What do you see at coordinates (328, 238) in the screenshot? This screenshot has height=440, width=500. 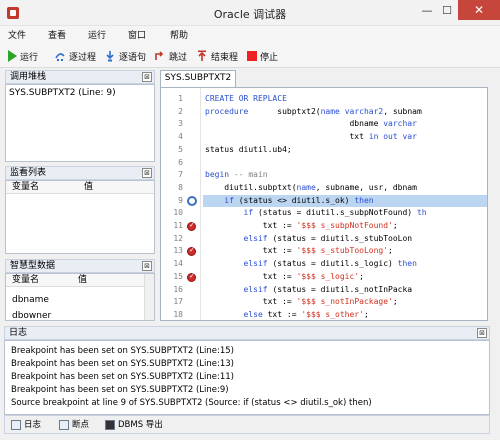 I see `code-line: elsif (status = diutil.s_stubTooLon` at bounding box center [328, 238].